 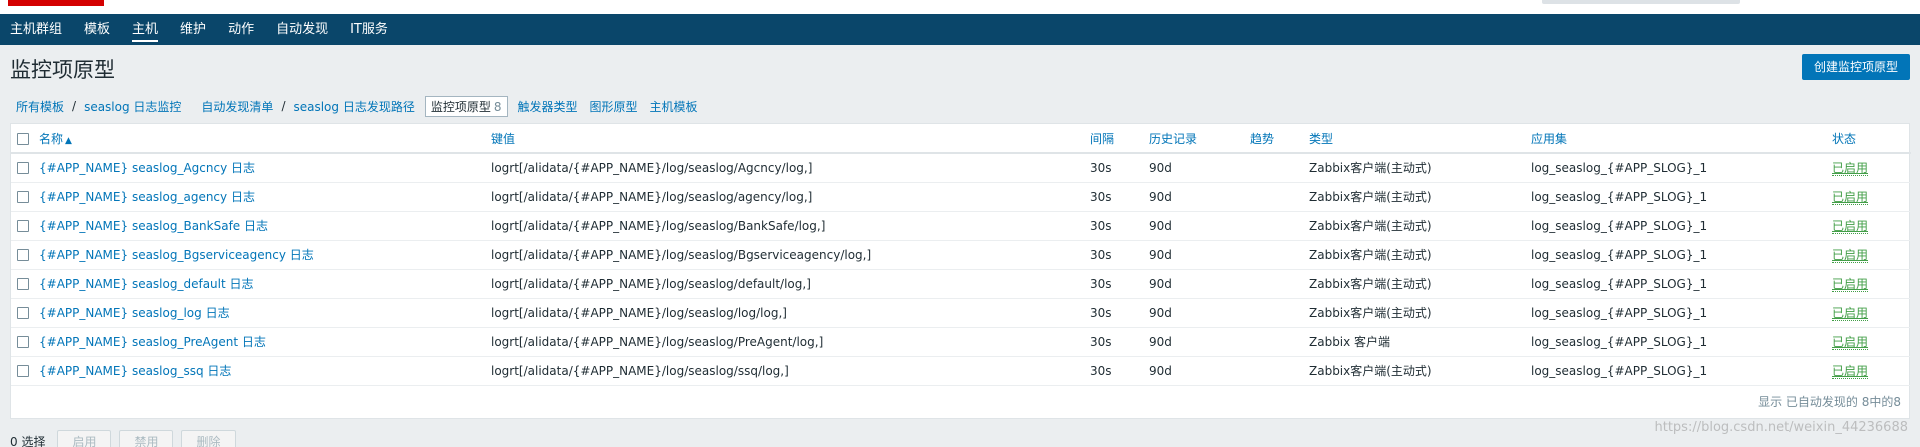 What do you see at coordinates (237, 106) in the screenshot?
I see `breadcrumb-discovery-list: 自动发现清单` at bounding box center [237, 106].